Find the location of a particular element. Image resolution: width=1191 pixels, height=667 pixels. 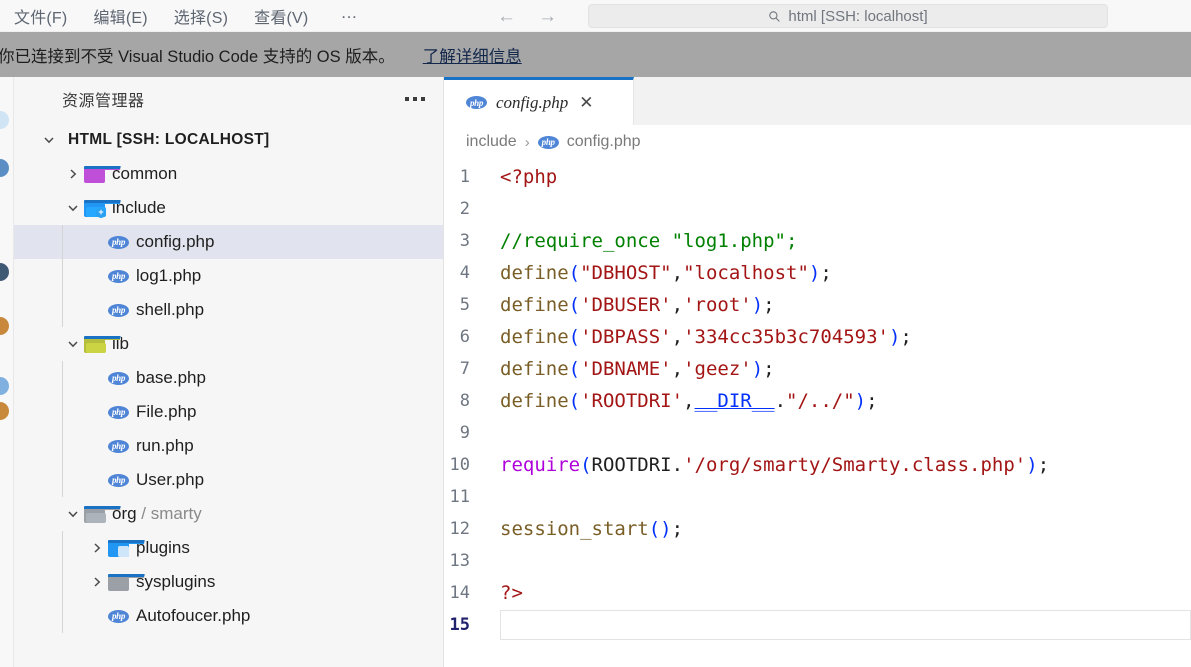

code-line: 15 is located at coordinates (817, 625).